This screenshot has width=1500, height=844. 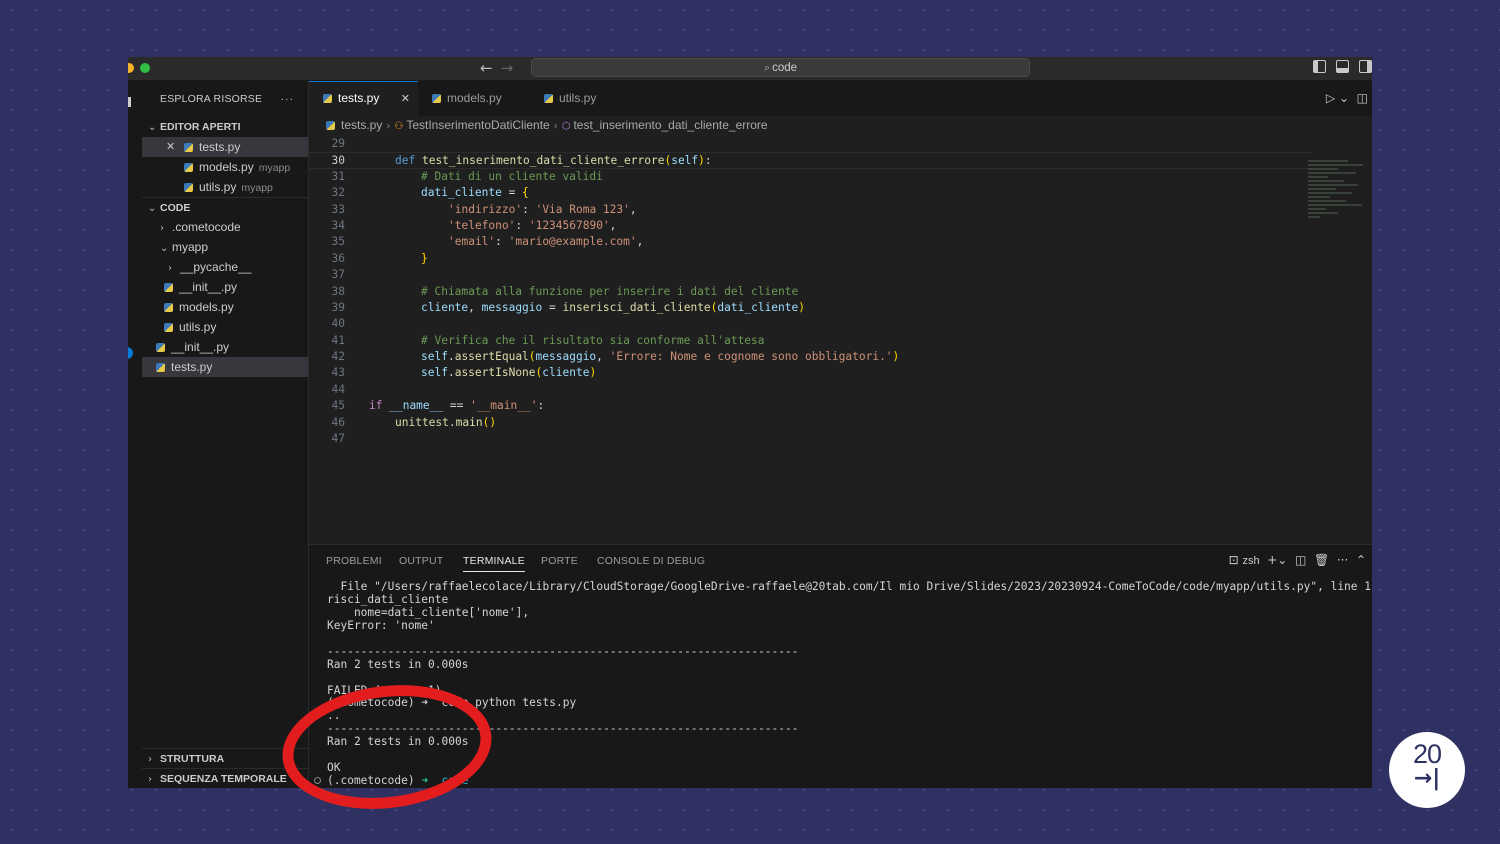 What do you see at coordinates (361, 125) in the screenshot?
I see `breadcrumb-file: tests.py` at bounding box center [361, 125].